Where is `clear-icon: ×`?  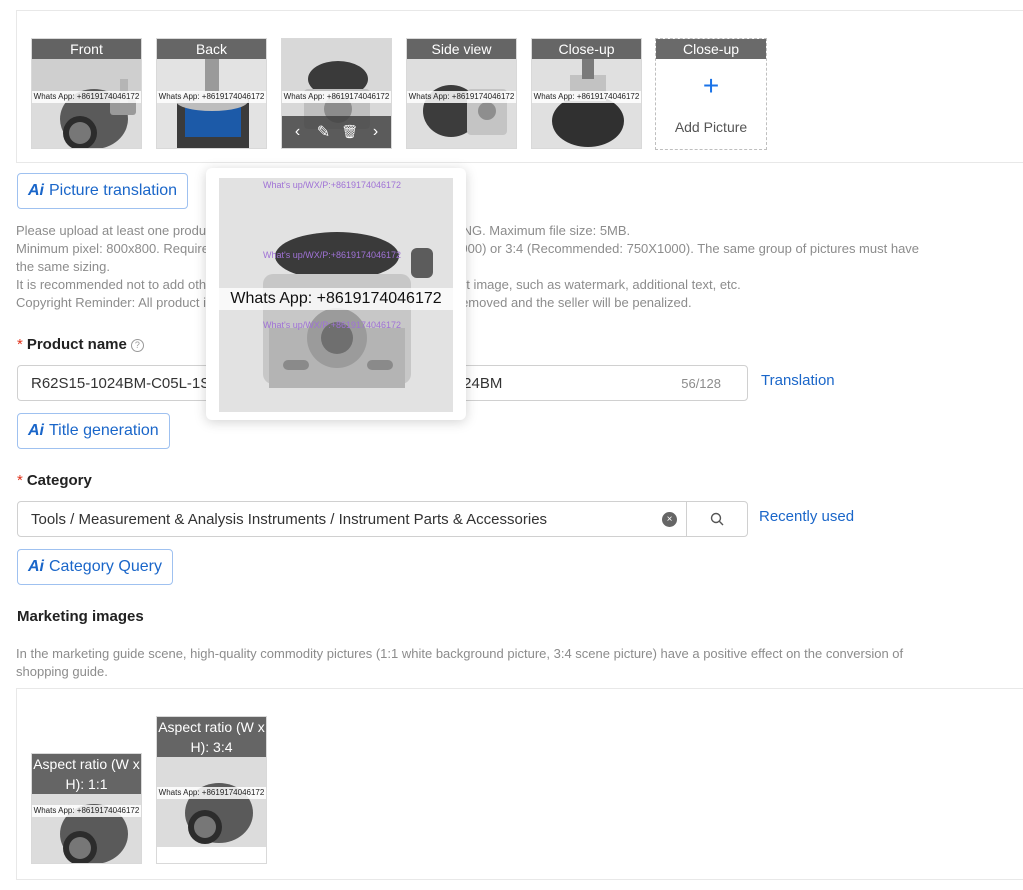 clear-icon: × is located at coordinates (669, 519).